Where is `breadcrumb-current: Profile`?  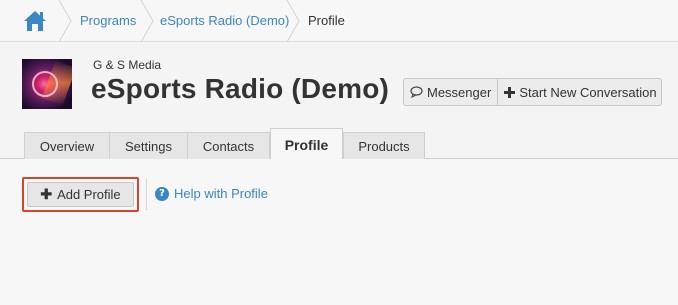 breadcrumb-current: Profile is located at coordinates (326, 20).